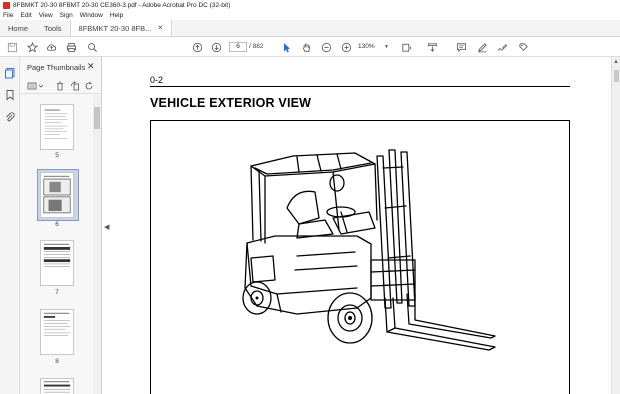 The image size is (620, 394). Describe the element at coordinates (10, 117) in the screenshot. I see `attachment-paperclip-icon` at that location.